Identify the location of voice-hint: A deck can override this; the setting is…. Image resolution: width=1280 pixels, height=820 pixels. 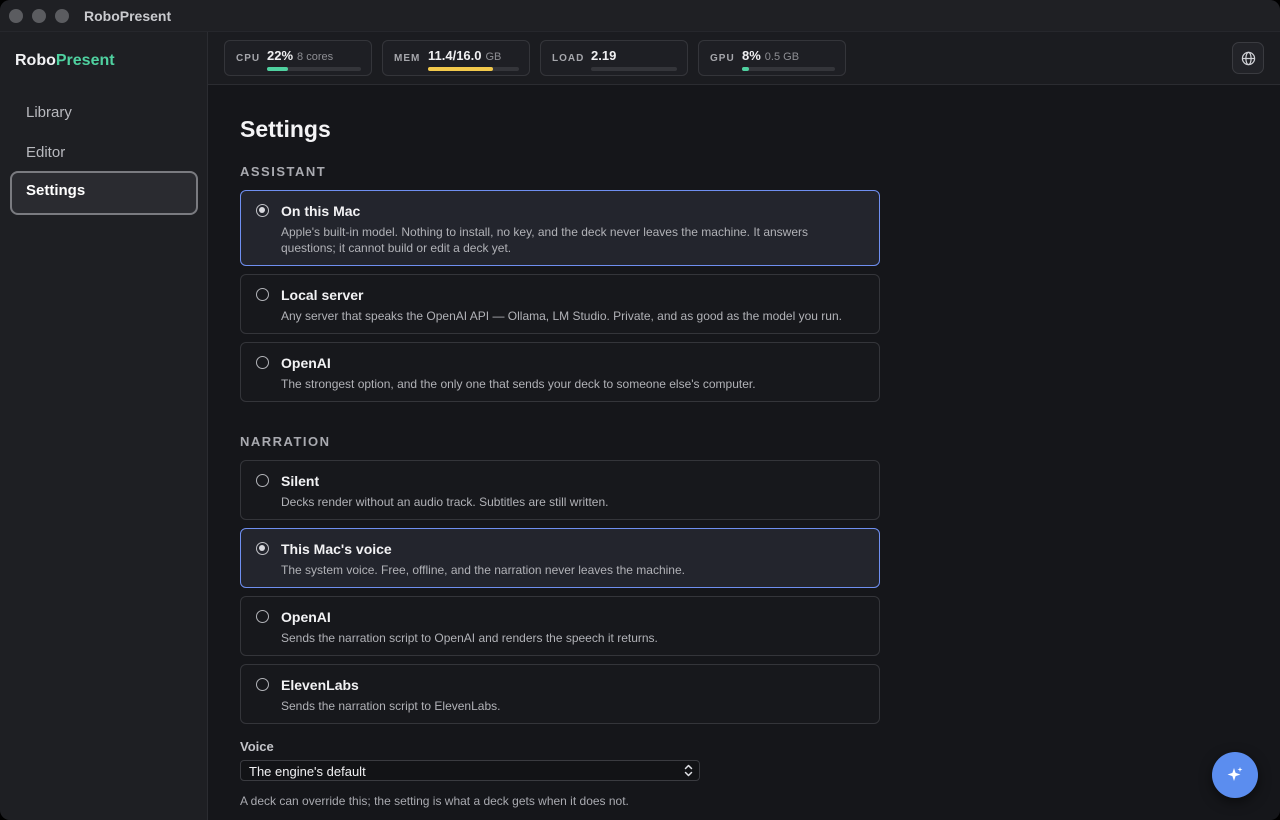
(434, 801).